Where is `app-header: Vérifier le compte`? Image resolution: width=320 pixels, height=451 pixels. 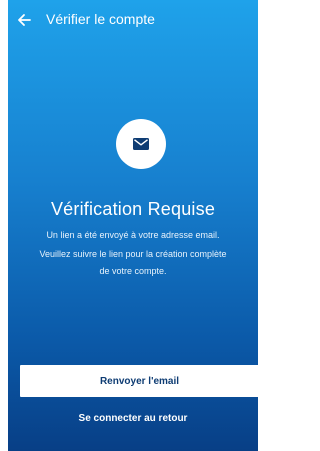 app-header: Vérifier le compte is located at coordinates (133, 20).